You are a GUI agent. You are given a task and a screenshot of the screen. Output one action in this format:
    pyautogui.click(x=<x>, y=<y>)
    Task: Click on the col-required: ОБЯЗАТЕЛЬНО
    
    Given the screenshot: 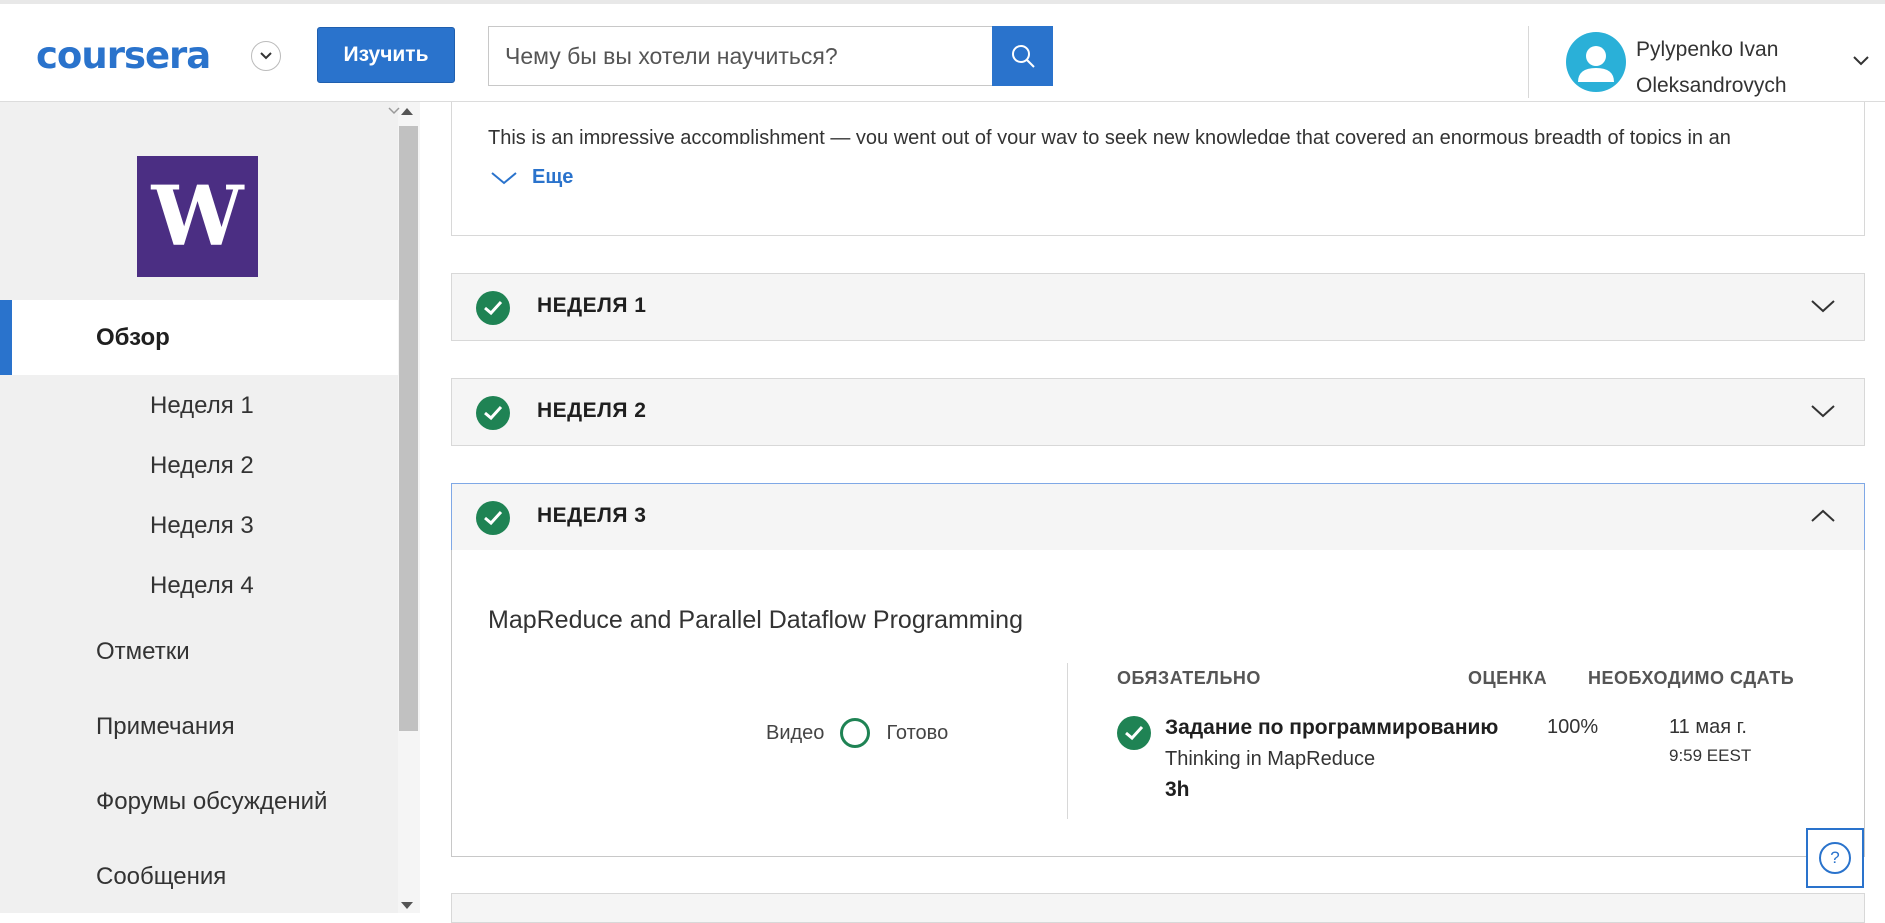 What is the action you would take?
    pyautogui.click(x=1189, y=678)
    